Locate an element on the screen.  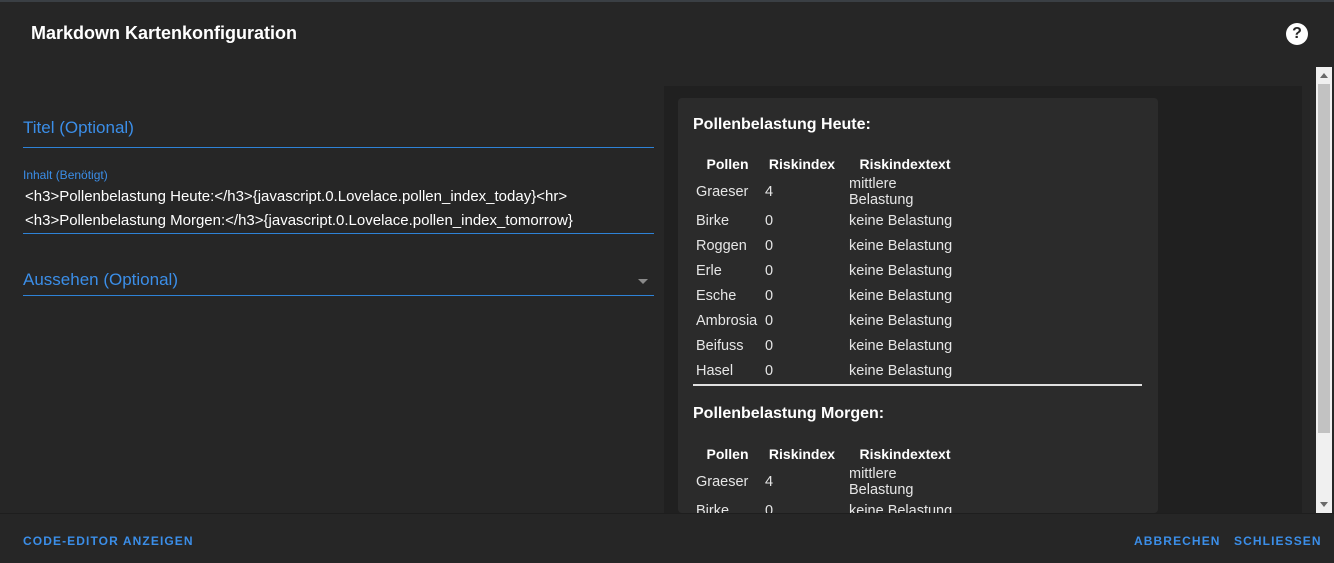
show-code-editor-button: CODE-EDITOR ANZEIGEN is located at coordinates (108, 541).